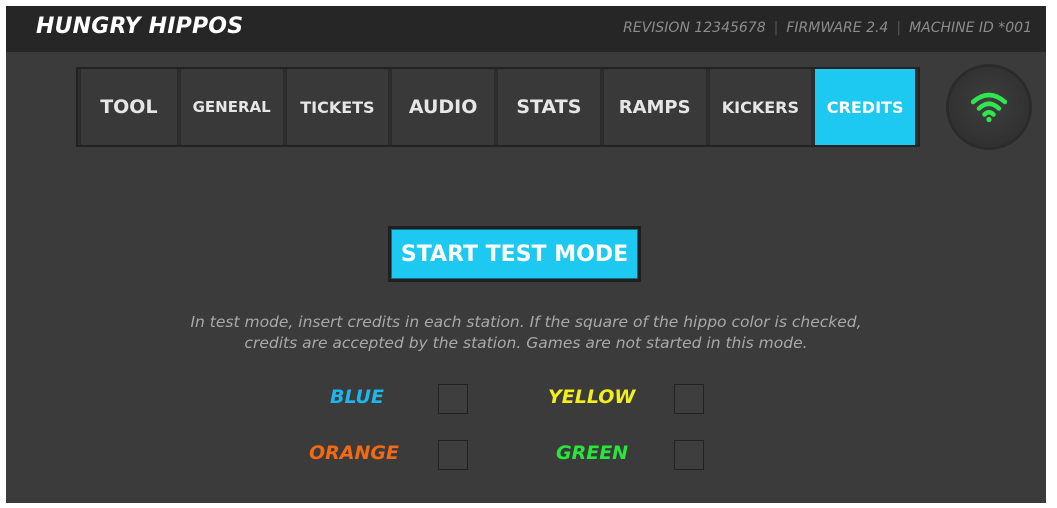 This screenshot has height=508, width=1057. What do you see at coordinates (689, 455) in the screenshot?
I see `station-checkbox-green` at bounding box center [689, 455].